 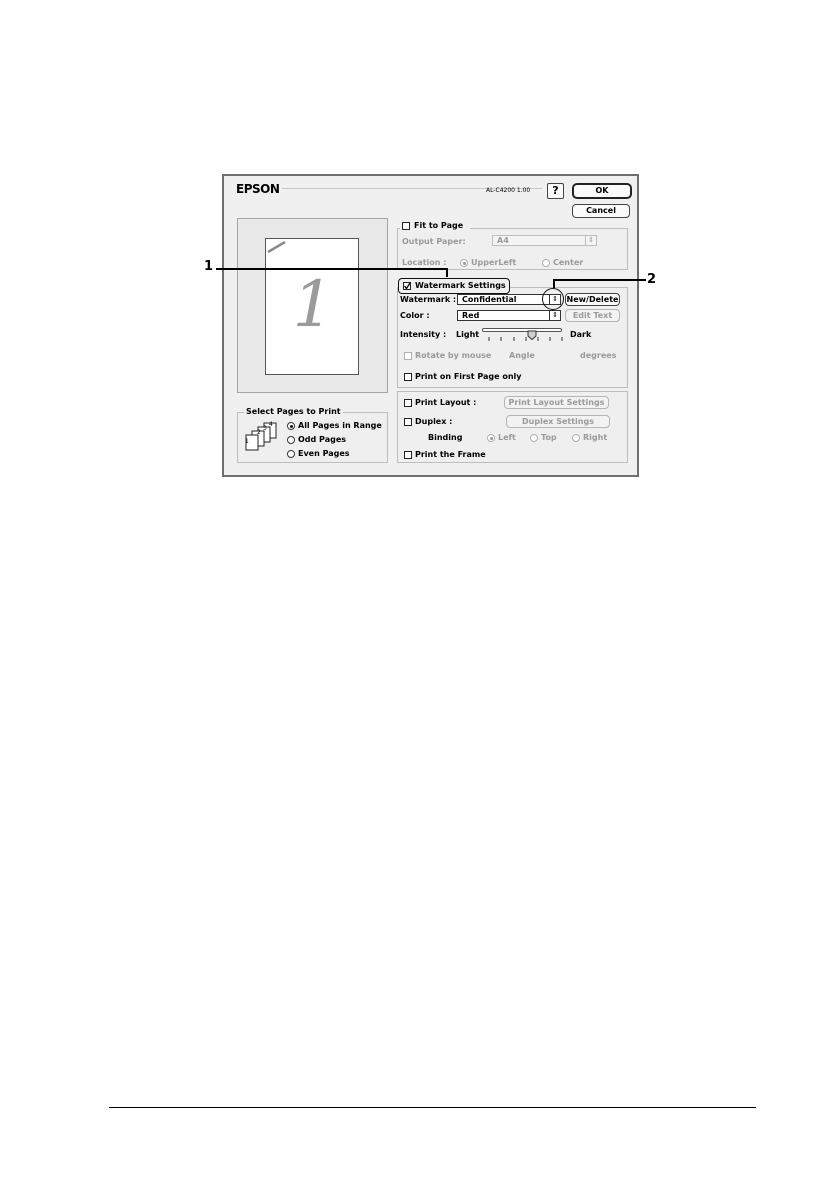 I want to click on fit-to-page-header: Fit to Page, so click(x=435, y=226).